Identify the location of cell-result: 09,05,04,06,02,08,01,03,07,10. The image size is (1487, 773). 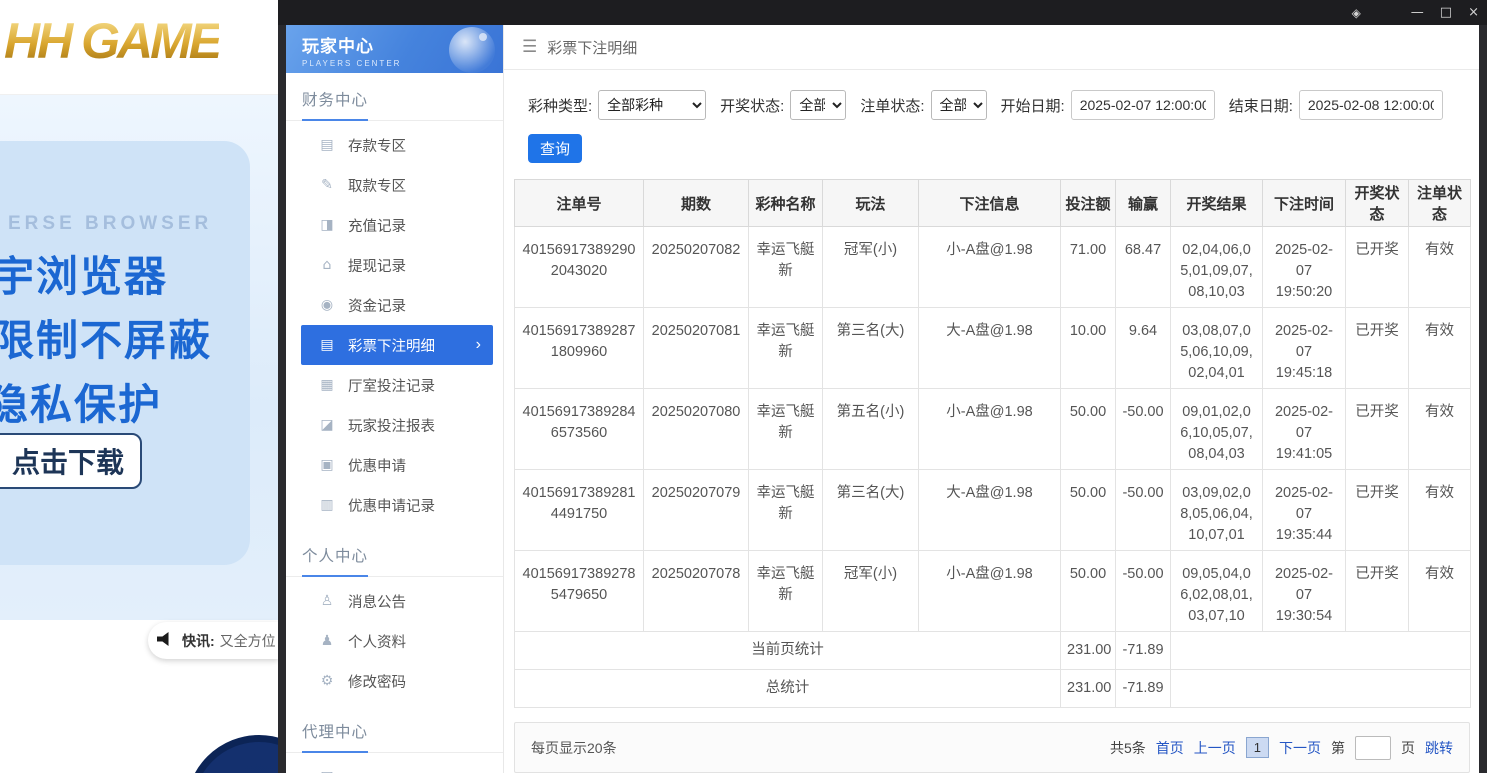
(1216, 591).